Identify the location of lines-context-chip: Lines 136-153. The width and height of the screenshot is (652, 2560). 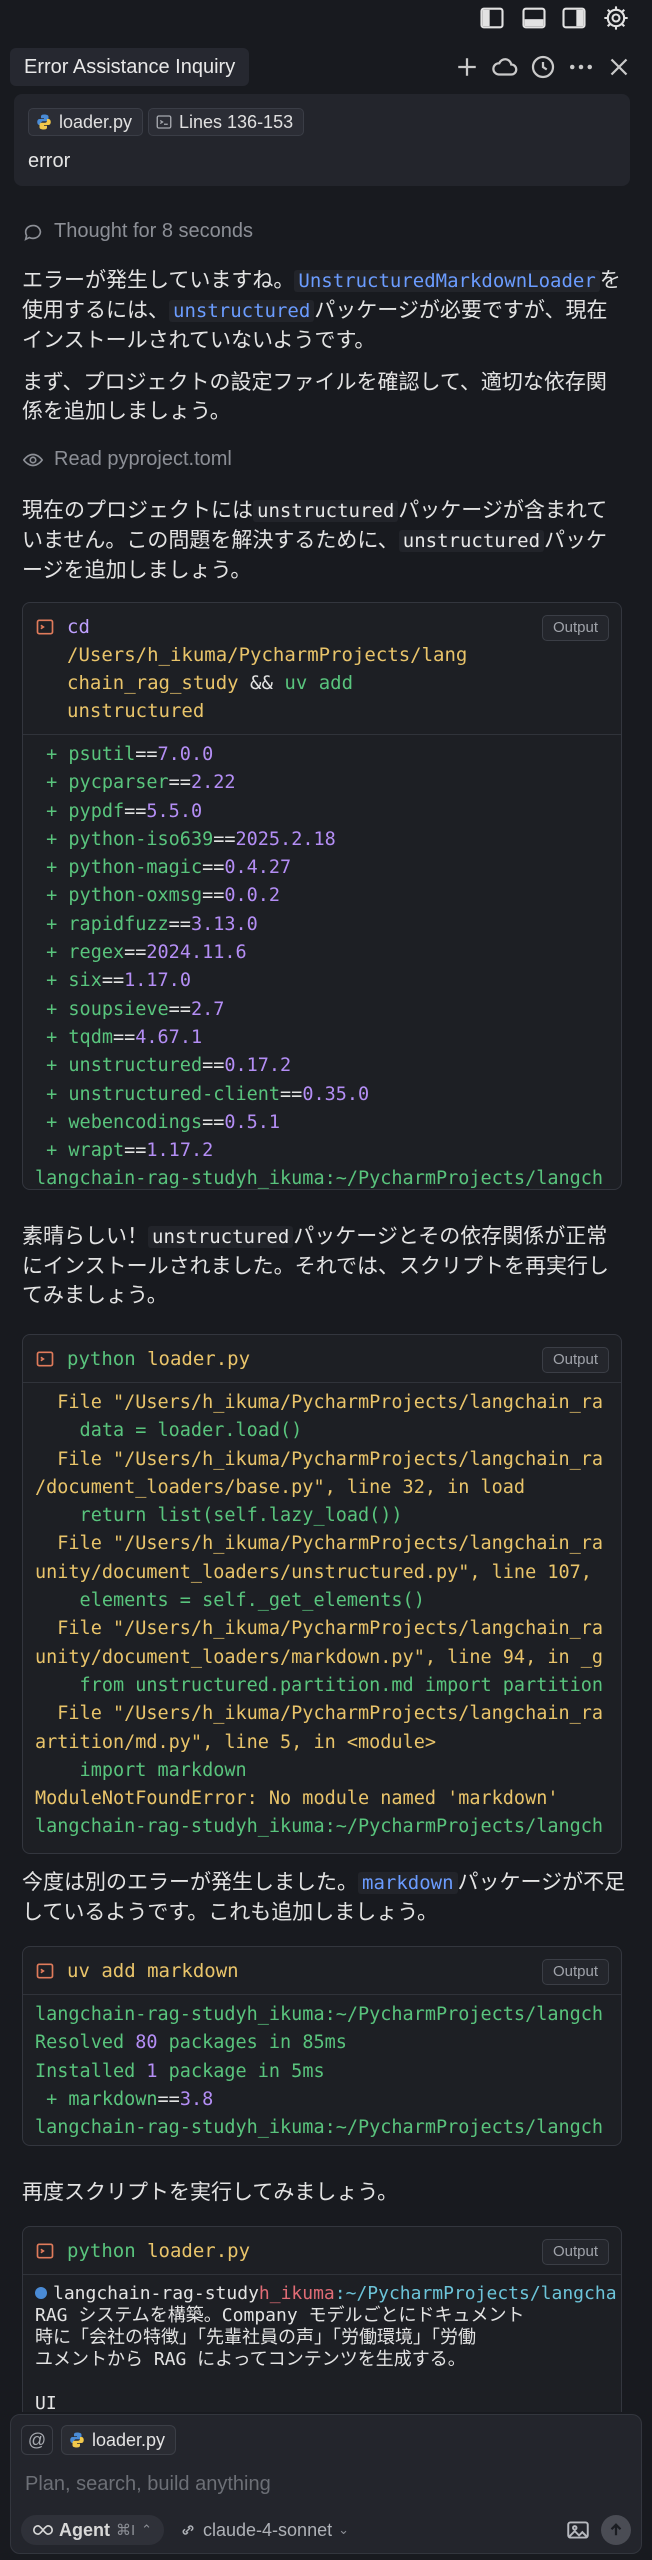
(226, 122).